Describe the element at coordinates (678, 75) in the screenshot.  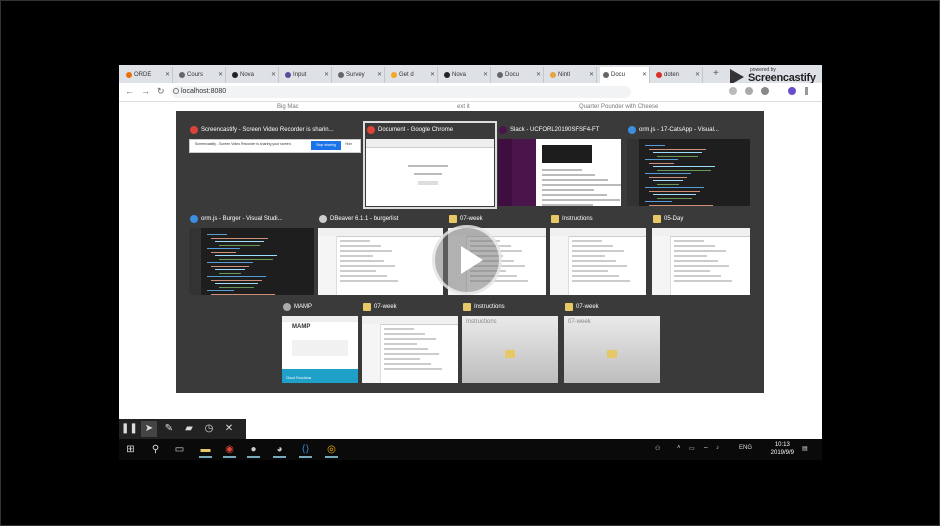
I see `browser-tab: doten ✕` at that location.